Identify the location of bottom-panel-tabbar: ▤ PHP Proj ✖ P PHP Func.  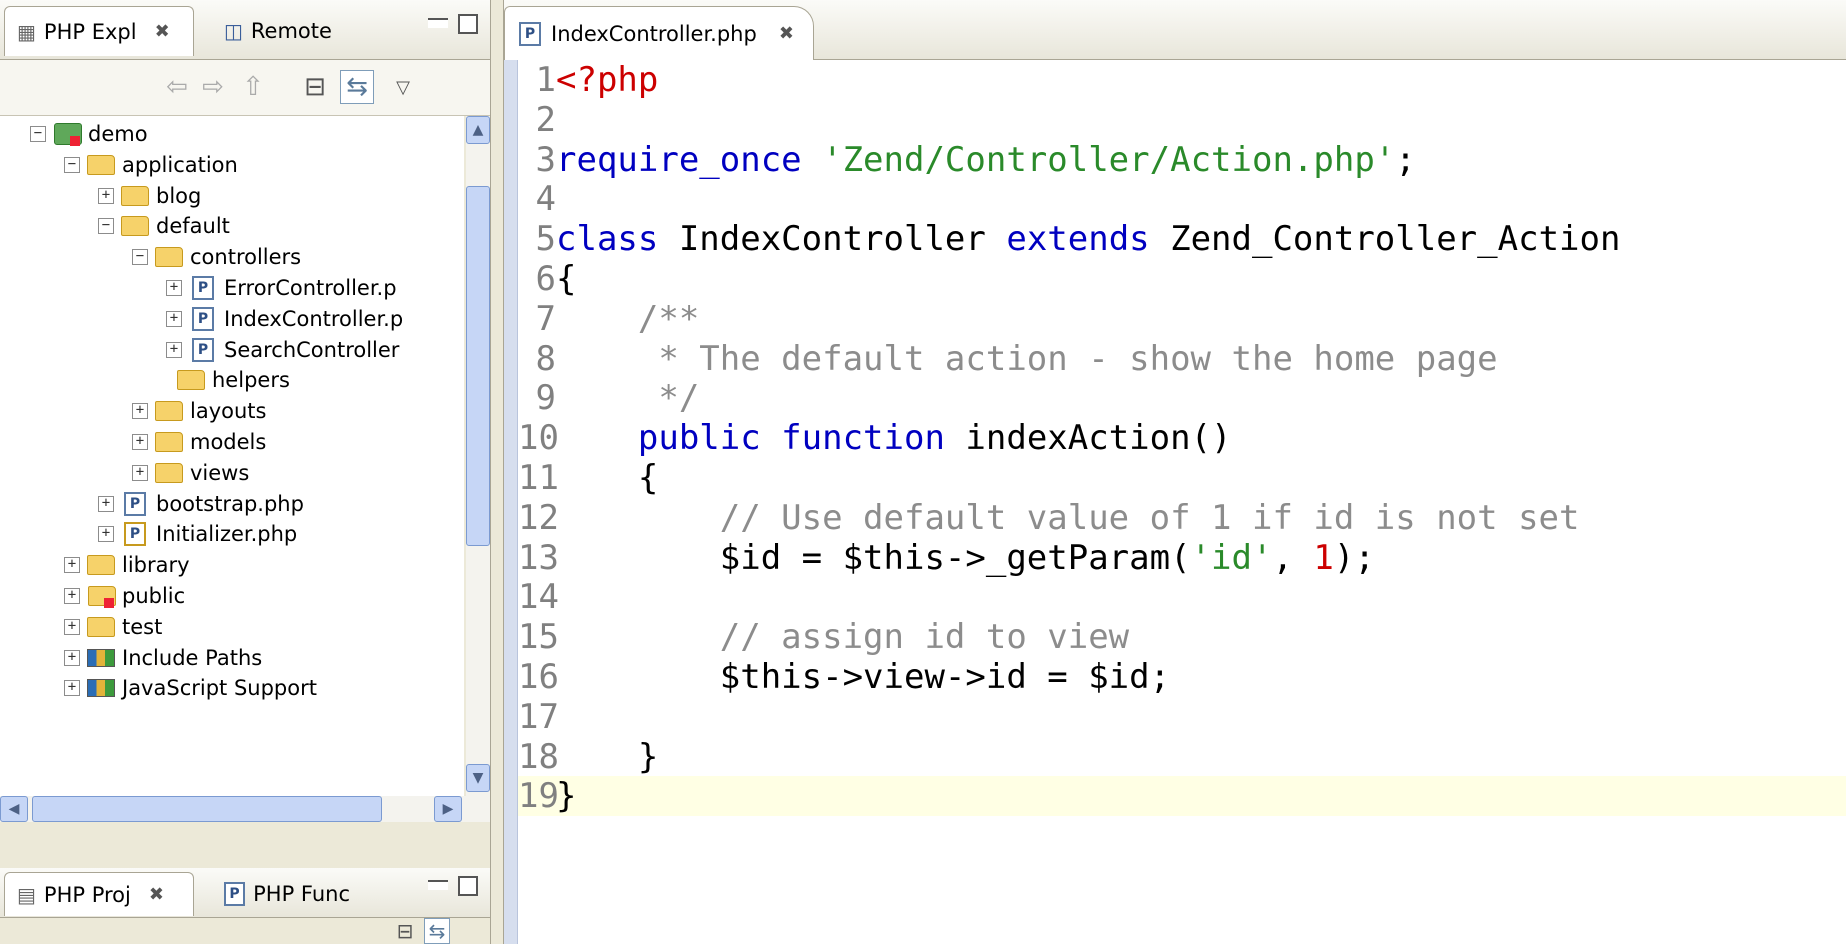
(245, 893).